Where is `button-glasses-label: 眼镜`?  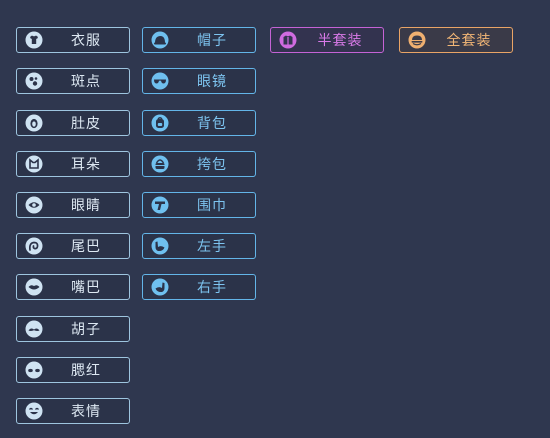 button-glasses-label: 眼镜 is located at coordinates (212, 82).